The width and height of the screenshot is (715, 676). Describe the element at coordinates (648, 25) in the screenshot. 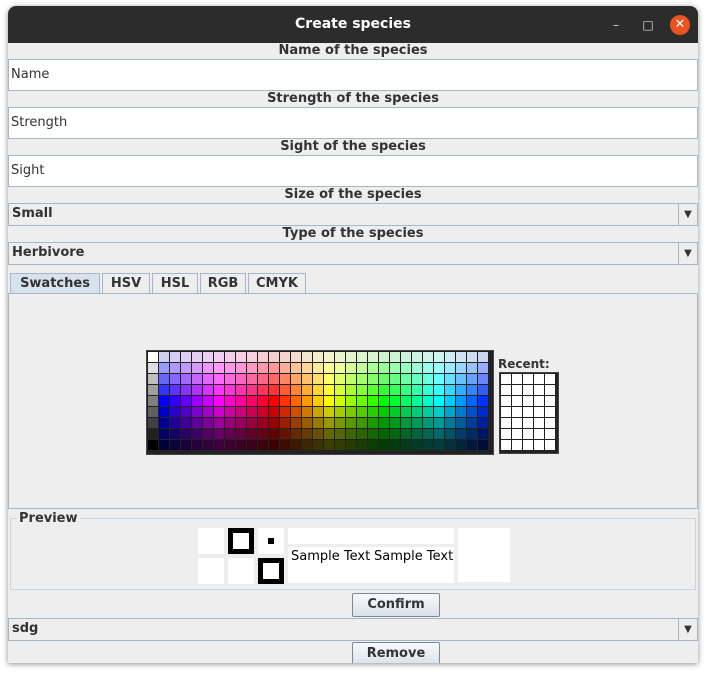

I see `maximize-icon: □` at that location.